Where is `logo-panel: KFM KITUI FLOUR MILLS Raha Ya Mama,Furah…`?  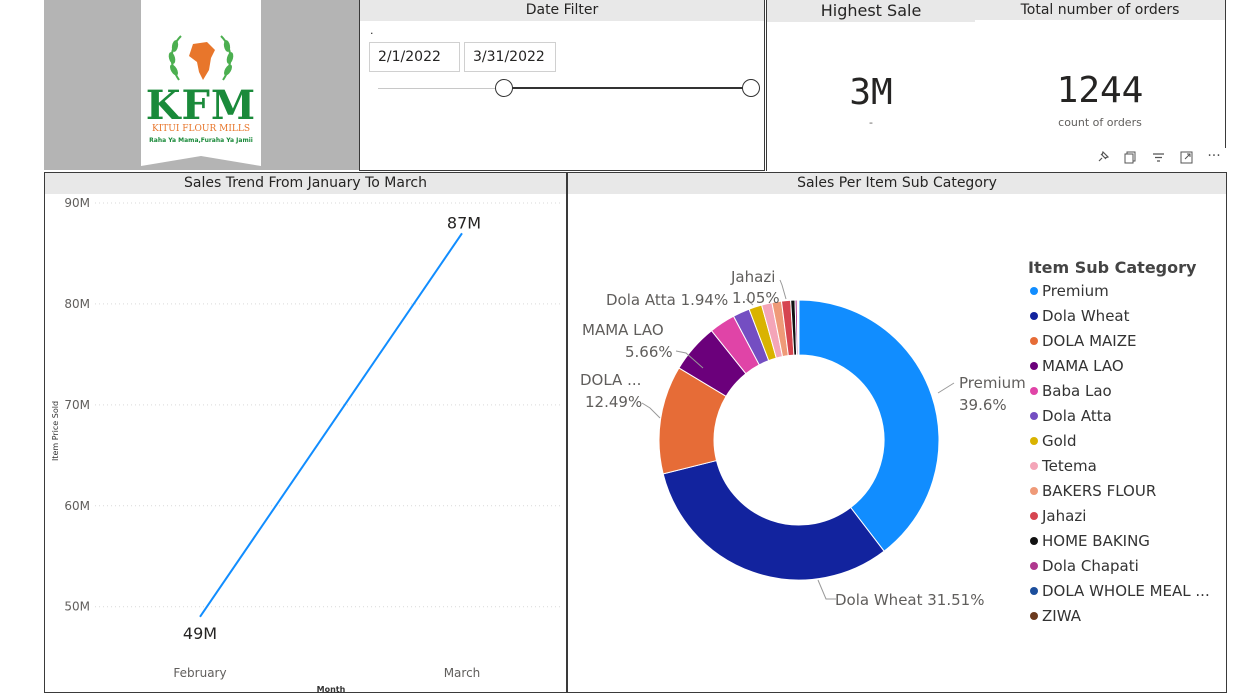
logo-panel: KFM KITUI FLOUR MILLS Raha Ya Mama,Furah… is located at coordinates (201, 85).